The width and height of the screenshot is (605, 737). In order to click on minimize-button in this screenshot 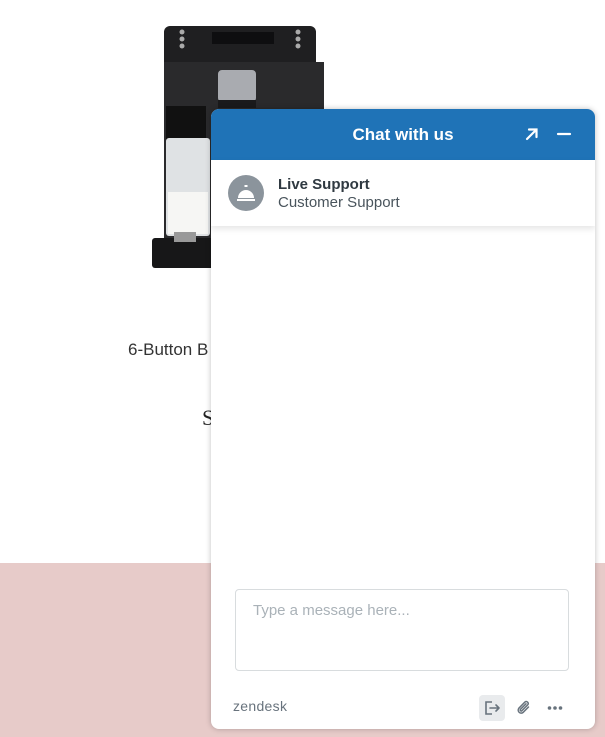, I will do `click(564, 134)`.